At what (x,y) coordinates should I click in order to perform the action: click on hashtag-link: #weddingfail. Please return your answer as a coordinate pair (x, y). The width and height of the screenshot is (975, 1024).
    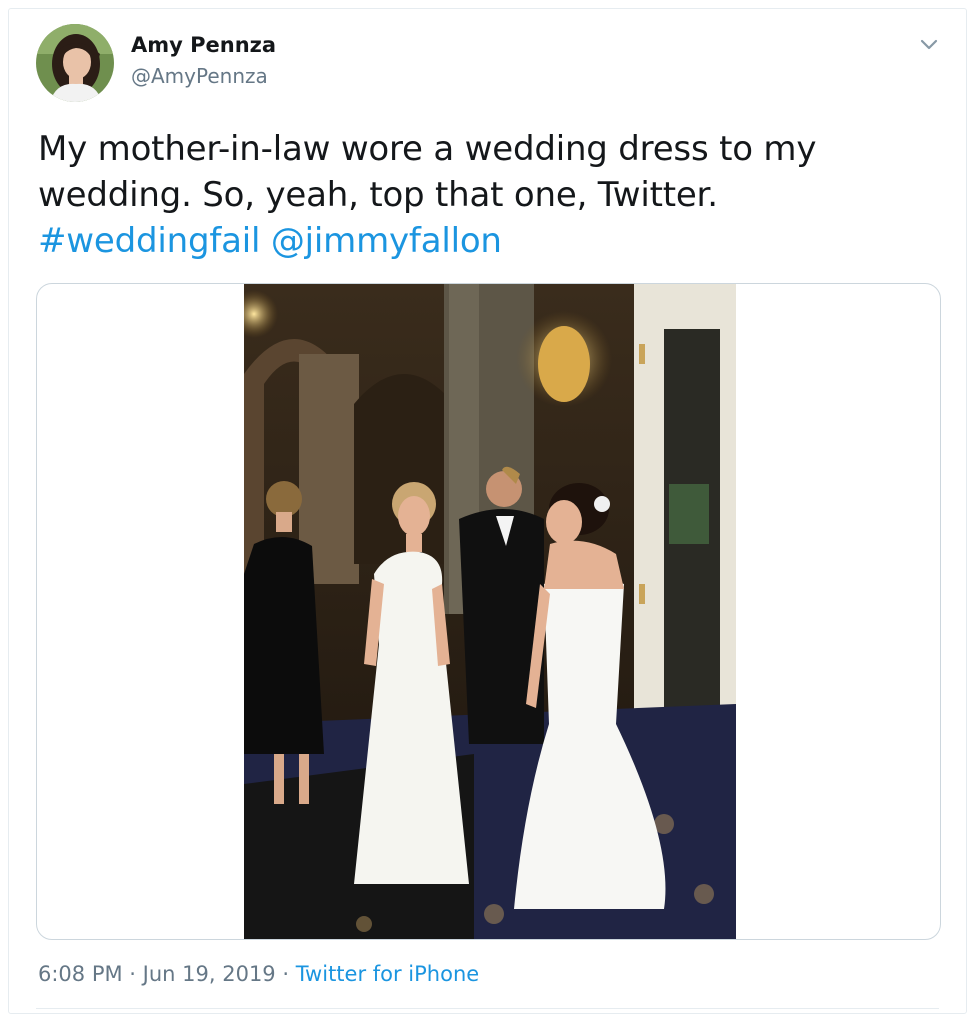
    Looking at the image, I should click on (149, 241).